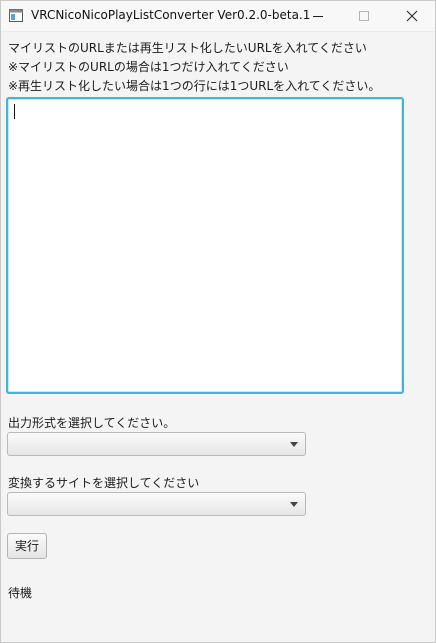 This screenshot has width=436, height=643. What do you see at coordinates (187, 48) in the screenshot?
I see `instruction-line-1: マイリストのURLまたは再生リスト化したいURLを入れてください` at bounding box center [187, 48].